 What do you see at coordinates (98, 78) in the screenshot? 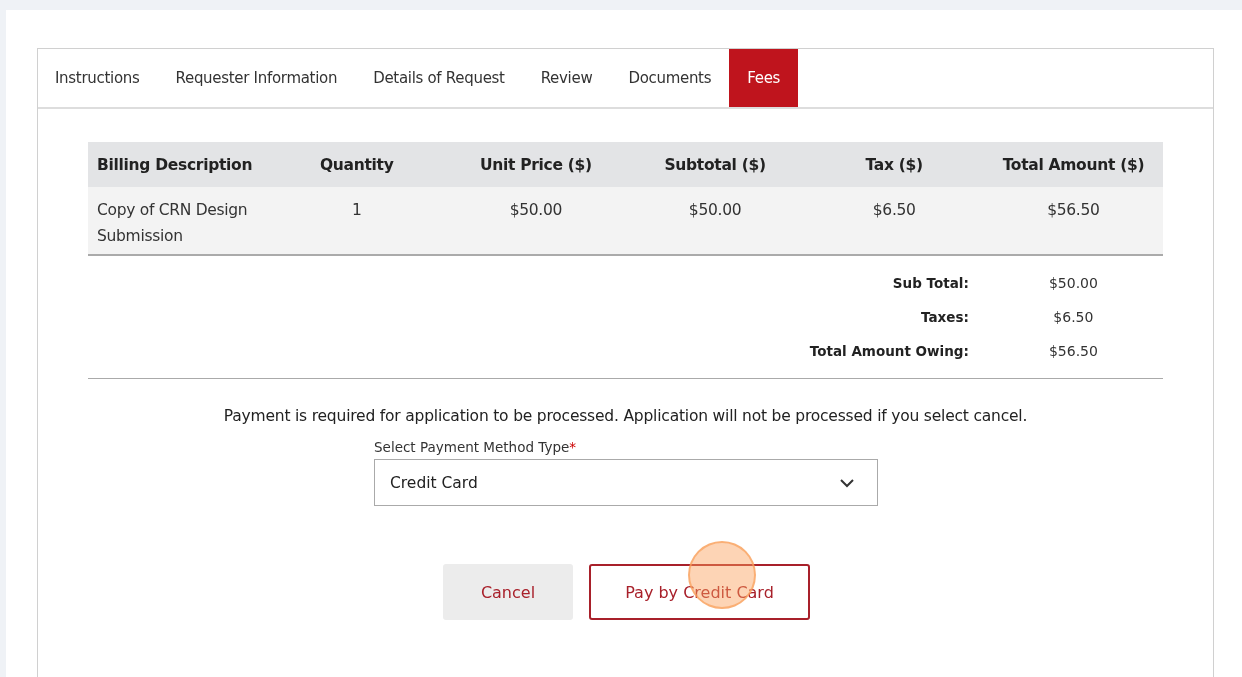
I see `tab: Instructions` at bounding box center [98, 78].